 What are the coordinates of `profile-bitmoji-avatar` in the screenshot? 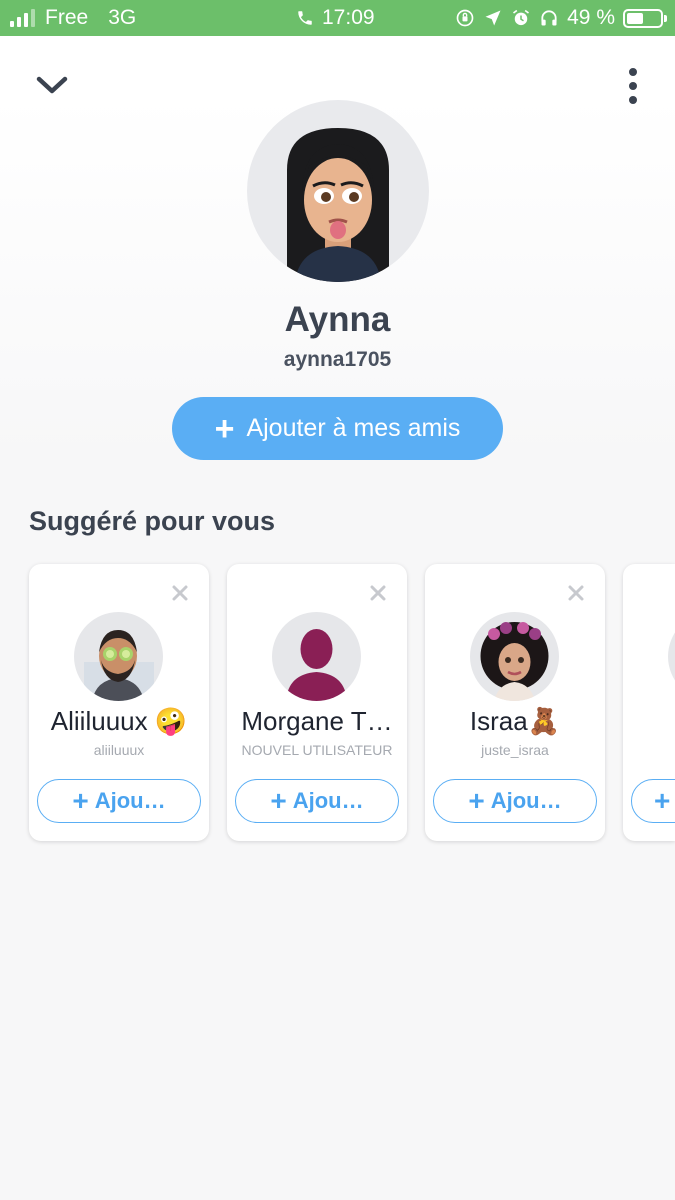 It's located at (338, 191).